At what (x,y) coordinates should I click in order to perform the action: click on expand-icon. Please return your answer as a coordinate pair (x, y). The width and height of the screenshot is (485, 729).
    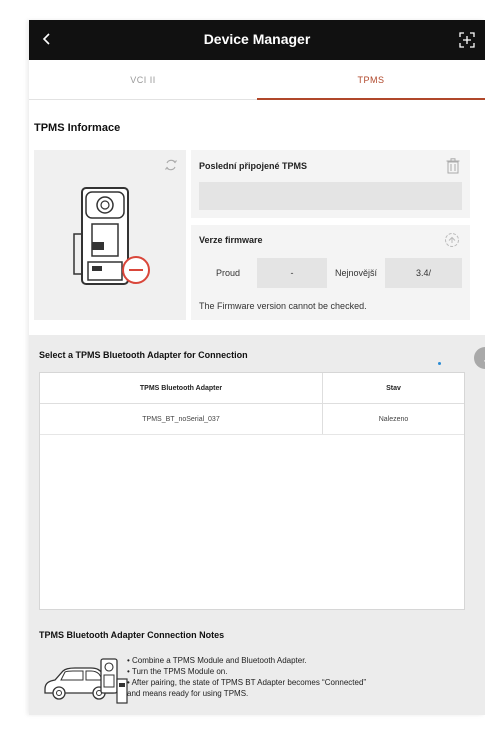
    Looking at the image, I should click on (467, 40).